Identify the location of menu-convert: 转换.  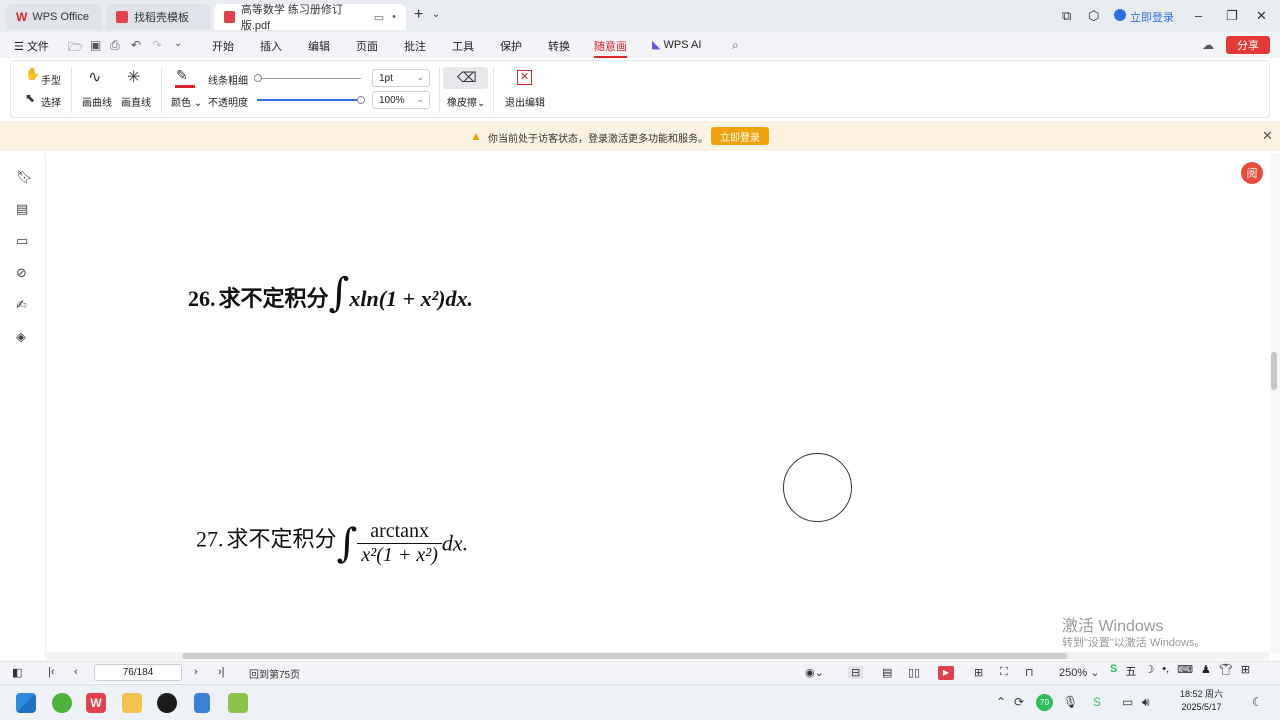
(559, 46).